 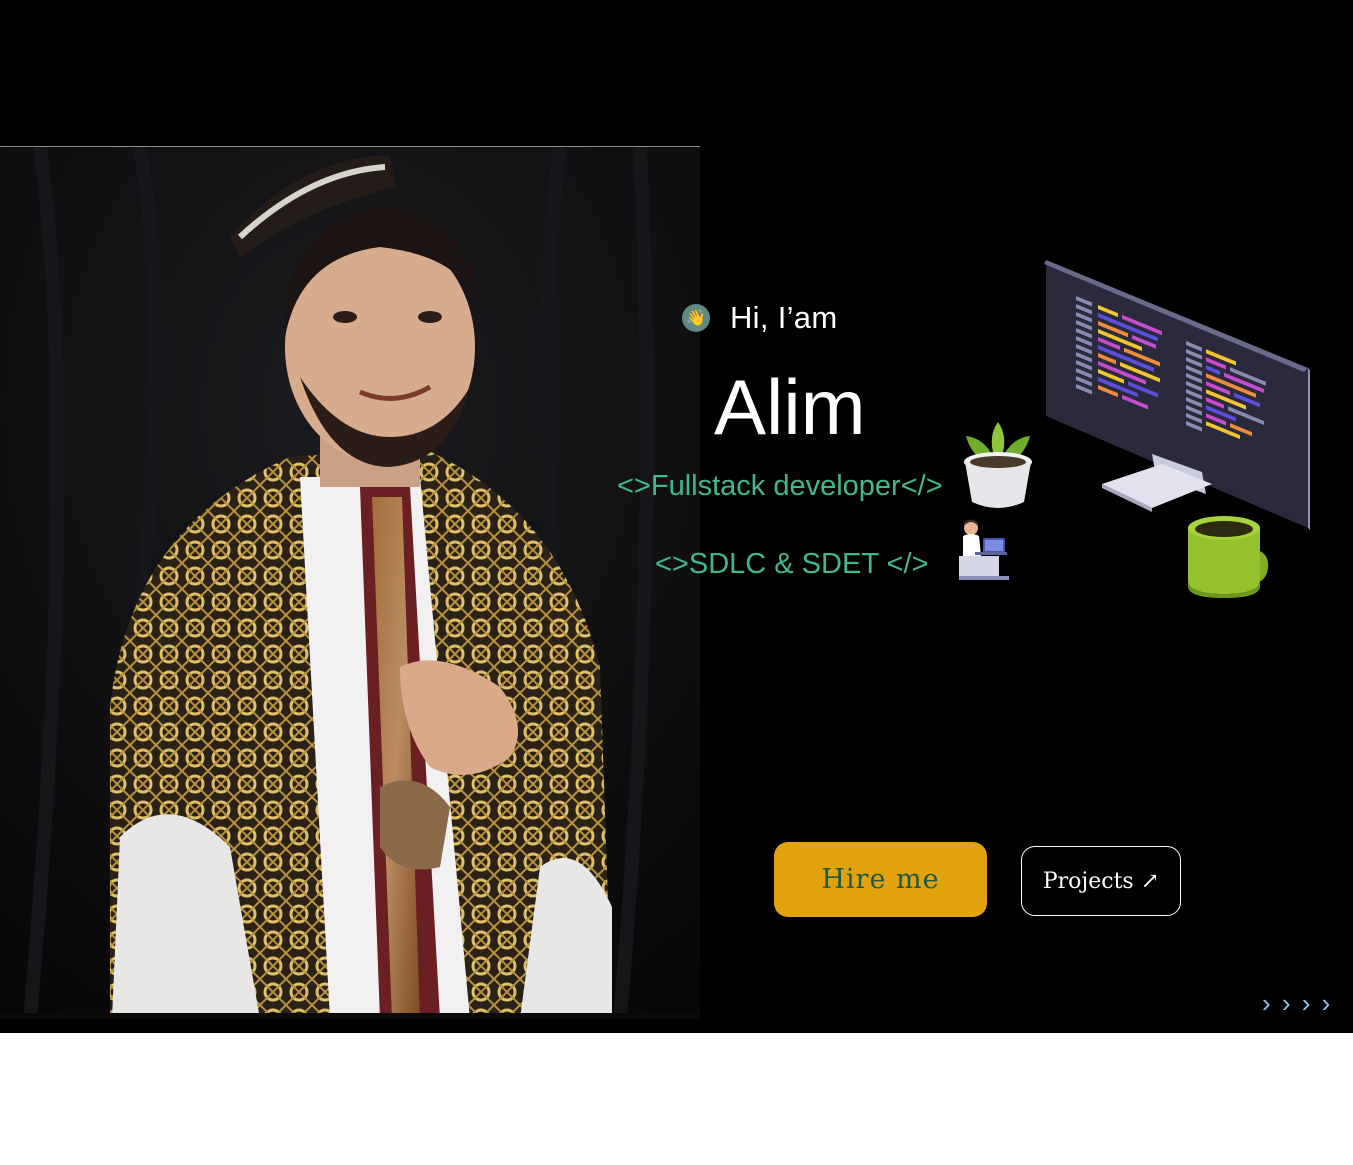 I want to click on waving-hand-icon: 👋, so click(x=696, y=318).